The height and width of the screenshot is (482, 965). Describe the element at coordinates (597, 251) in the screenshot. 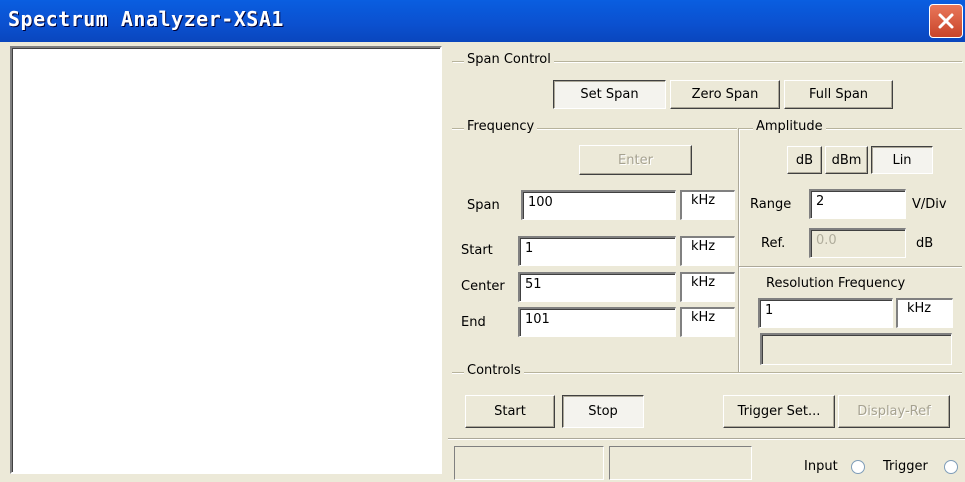

I see `start-input: 1` at that location.